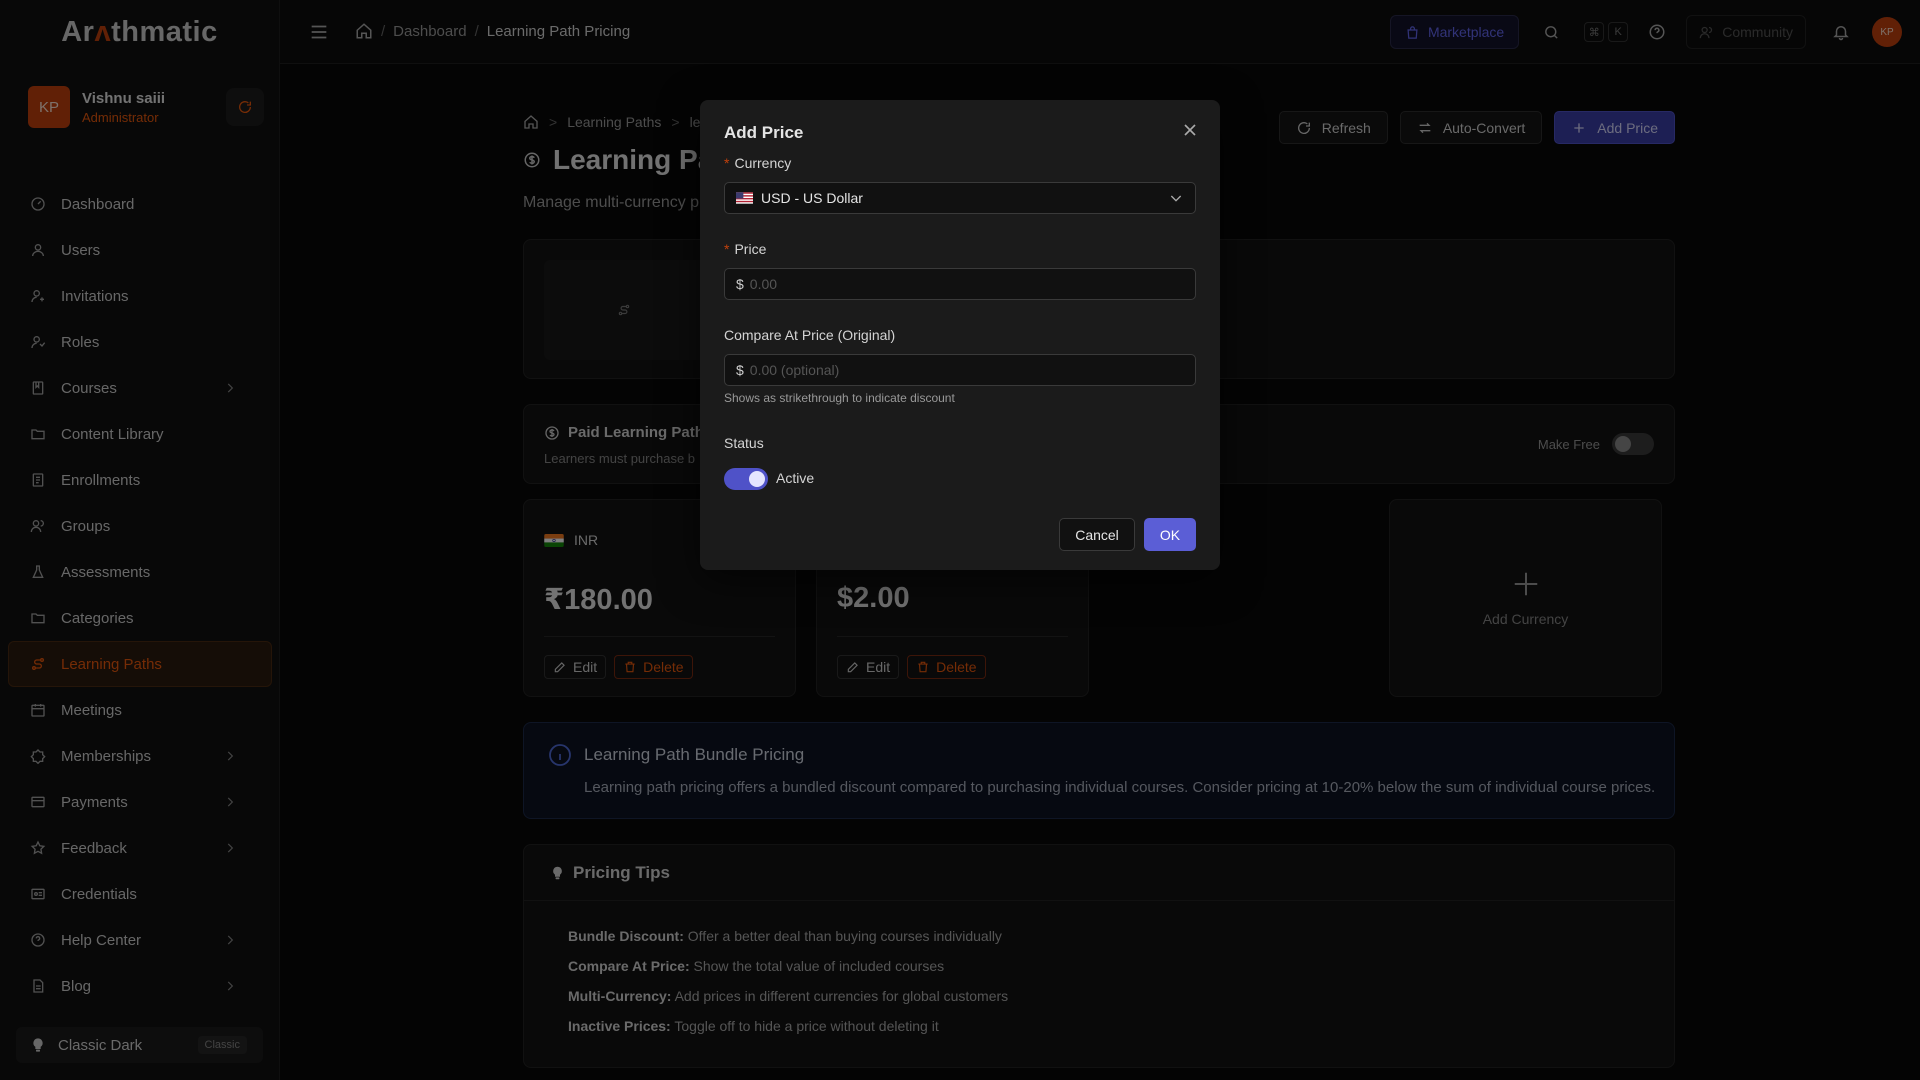 This screenshot has height=1080, width=1920. Describe the element at coordinates (960, 370) in the screenshot. I see `compare-at-price-input: $ 0.00 (optional)` at that location.